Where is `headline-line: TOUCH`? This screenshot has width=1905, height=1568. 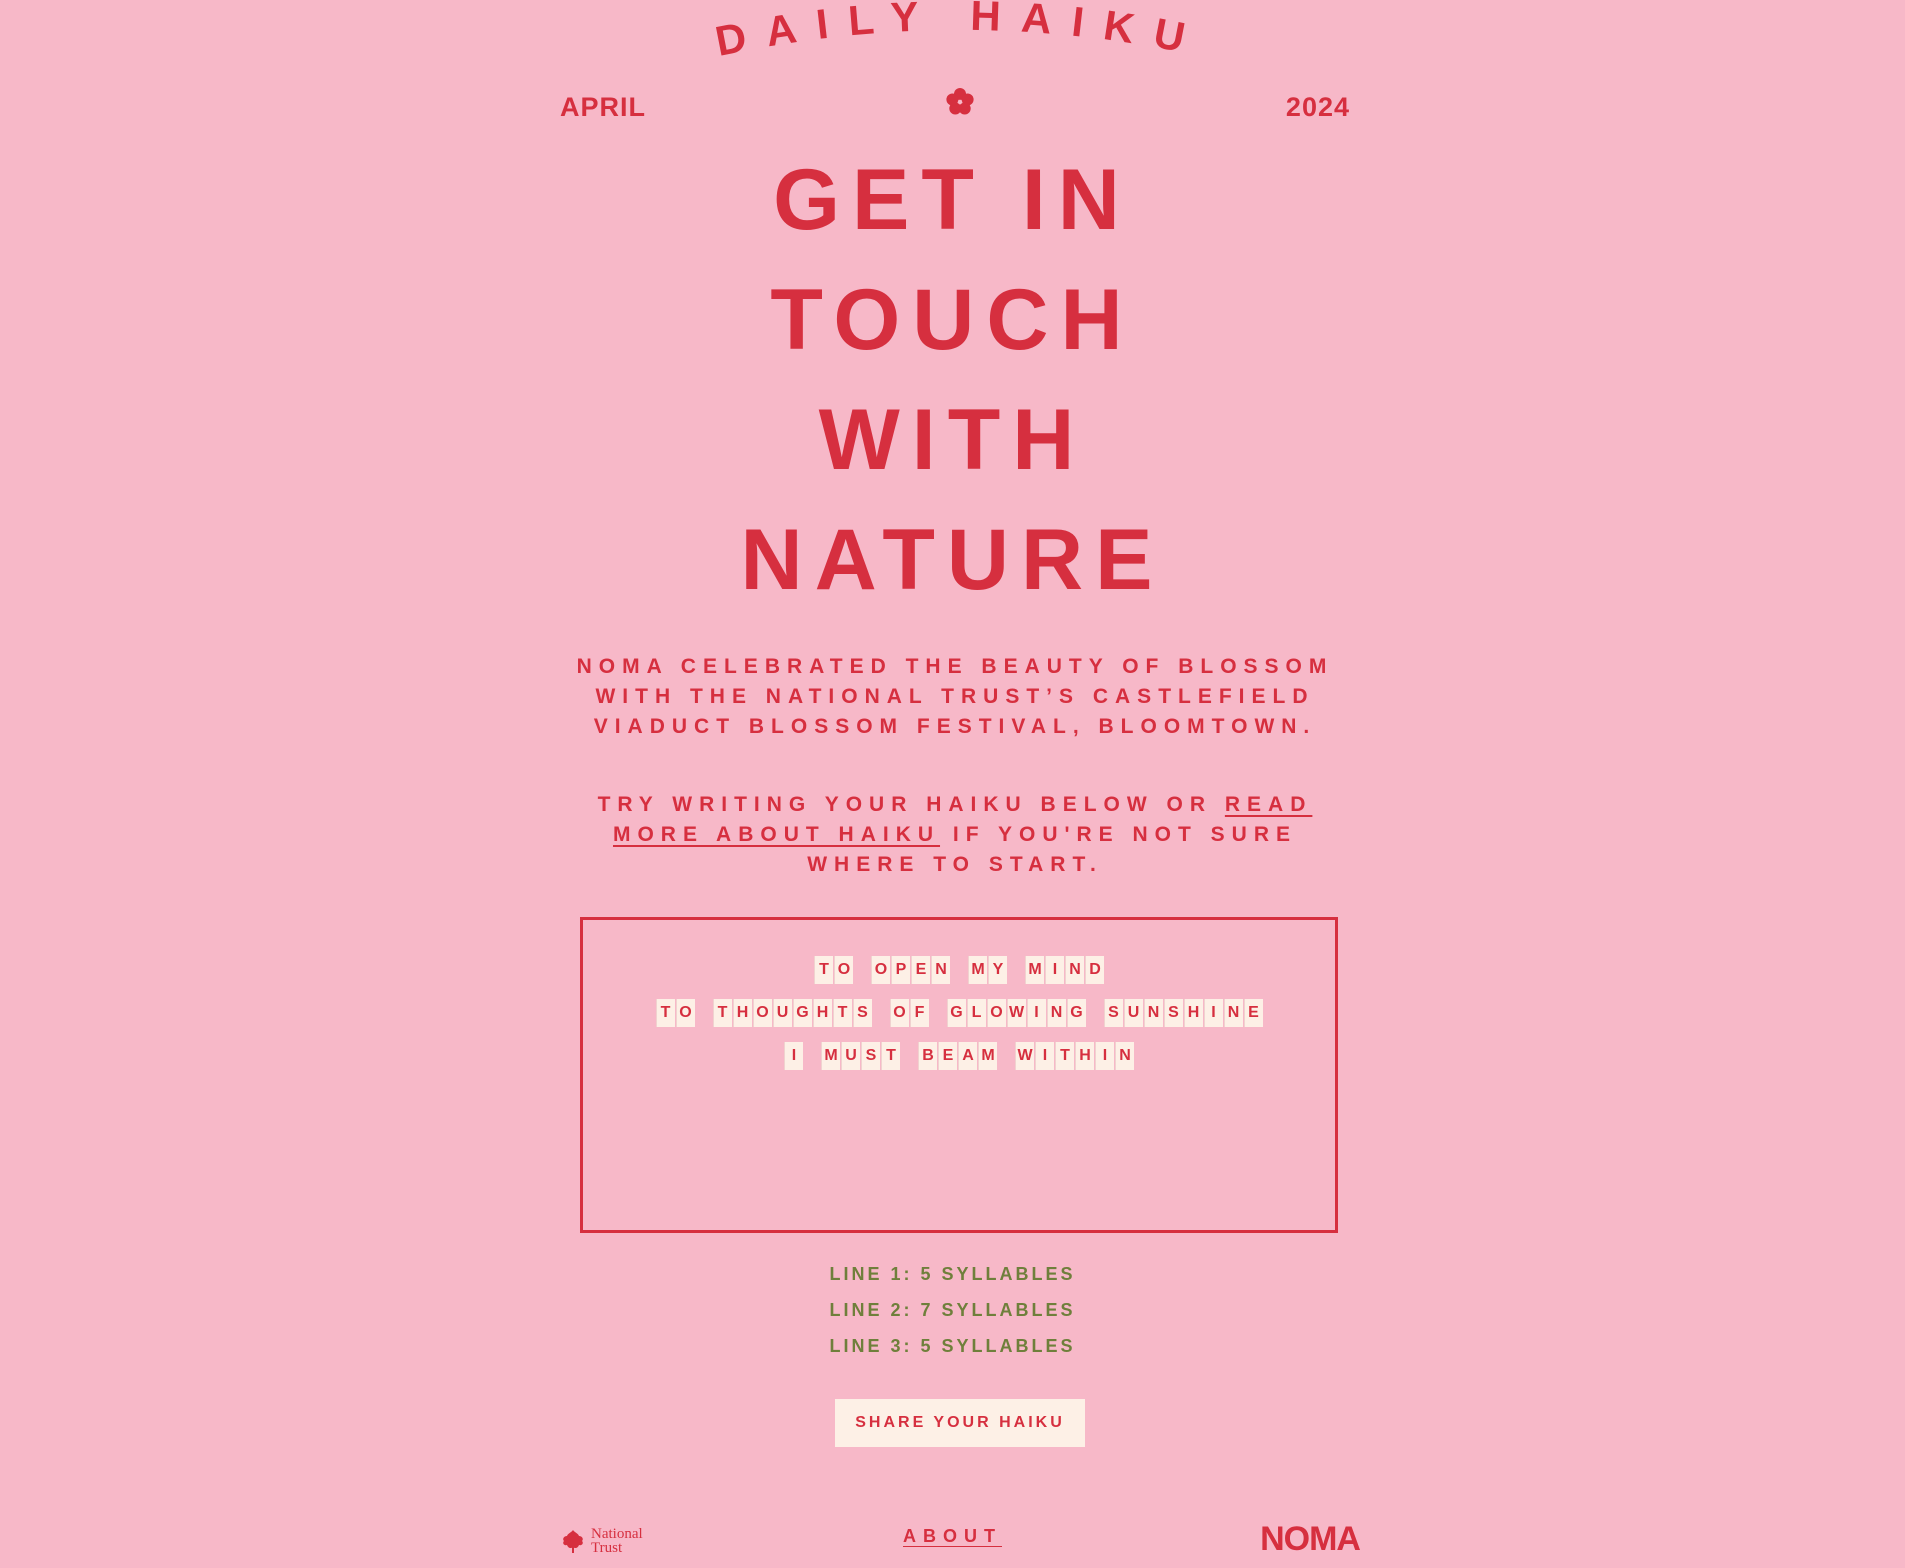 headline-line: TOUCH is located at coordinates (952, 320).